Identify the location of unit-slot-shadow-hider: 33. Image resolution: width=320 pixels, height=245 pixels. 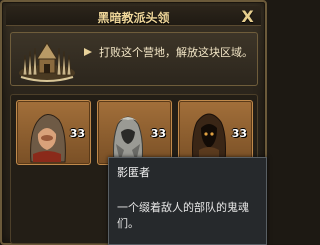
(134, 132).